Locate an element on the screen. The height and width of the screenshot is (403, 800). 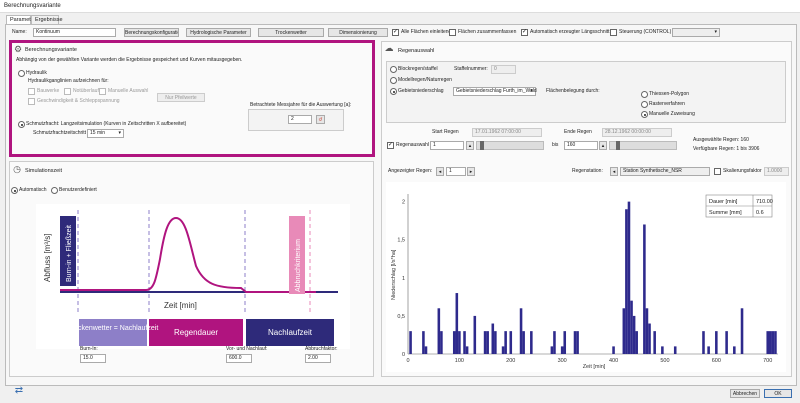
ok-button: OK is located at coordinates (778, 393).